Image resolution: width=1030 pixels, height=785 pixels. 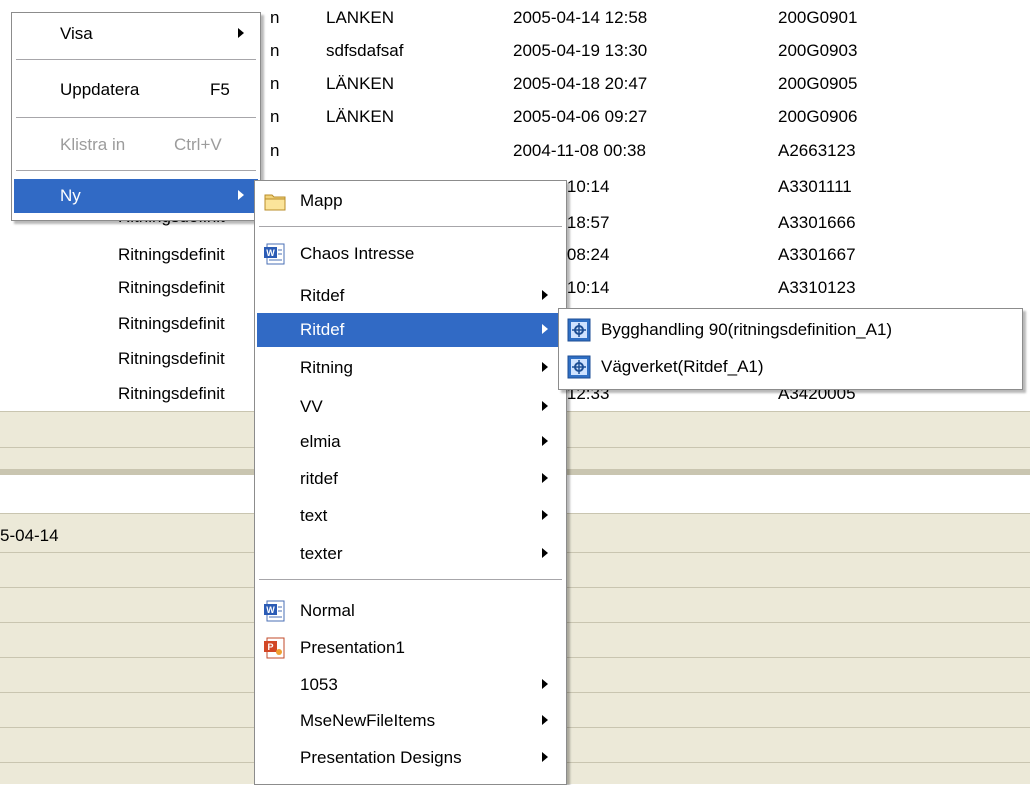 What do you see at coordinates (365, 50) in the screenshot?
I see `file-title: sdfsdafsaf` at bounding box center [365, 50].